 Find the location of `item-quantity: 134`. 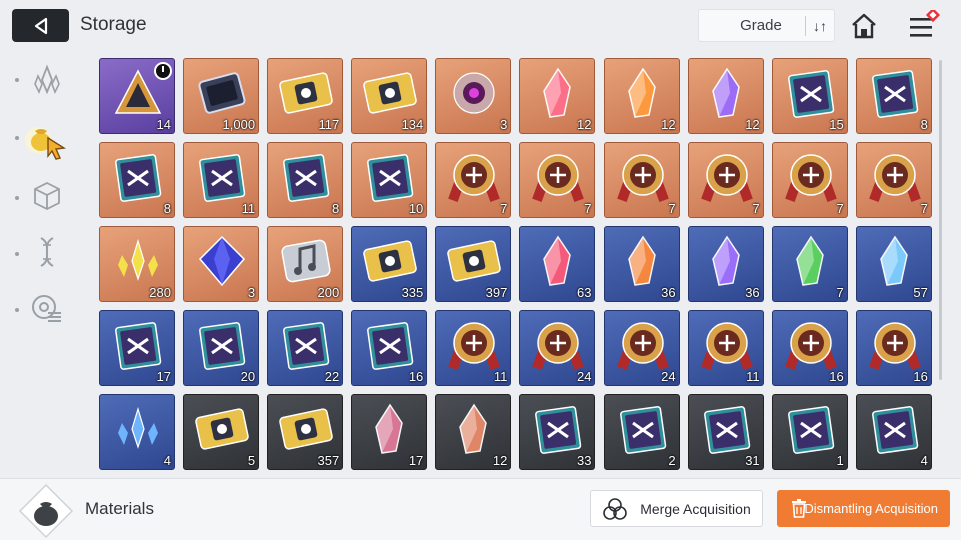

item-quantity: 134 is located at coordinates (412, 124).